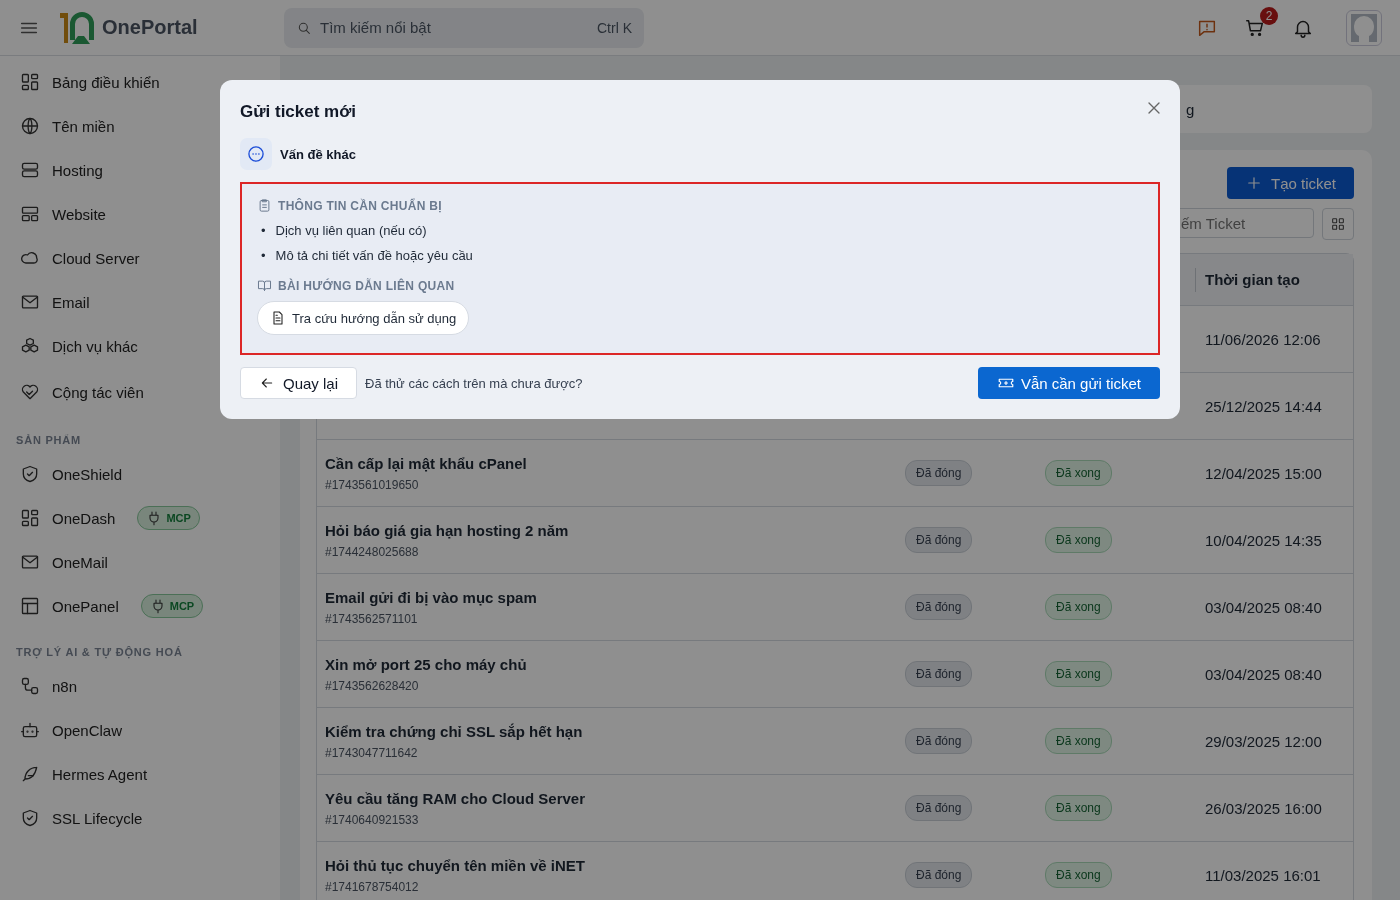  What do you see at coordinates (150, 774) in the screenshot?
I see `sidebar-item: Hermes Agent` at bounding box center [150, 774].